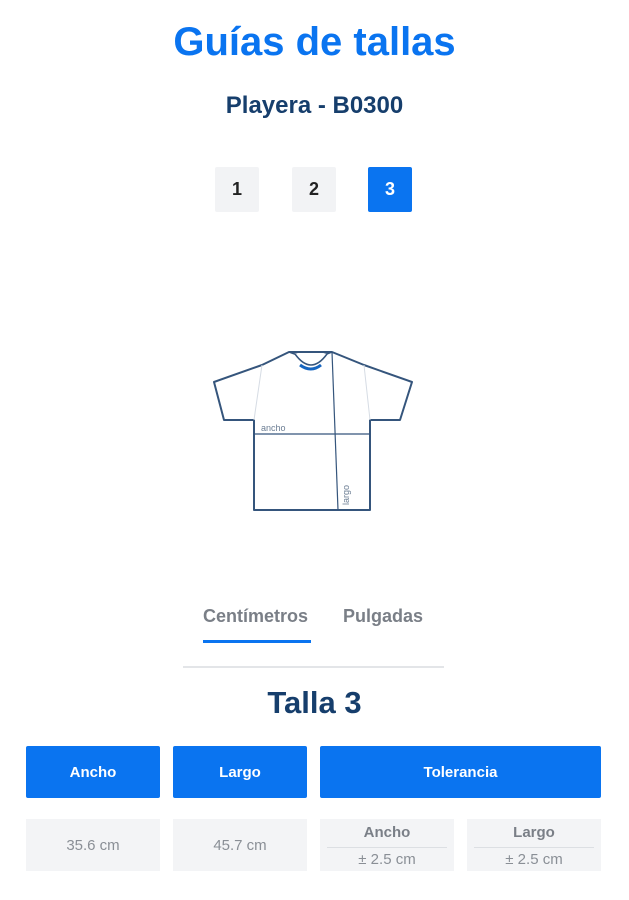 This screenshot has width=629, height=900. I want to click on size-button-1: 1, so click(237, 189).